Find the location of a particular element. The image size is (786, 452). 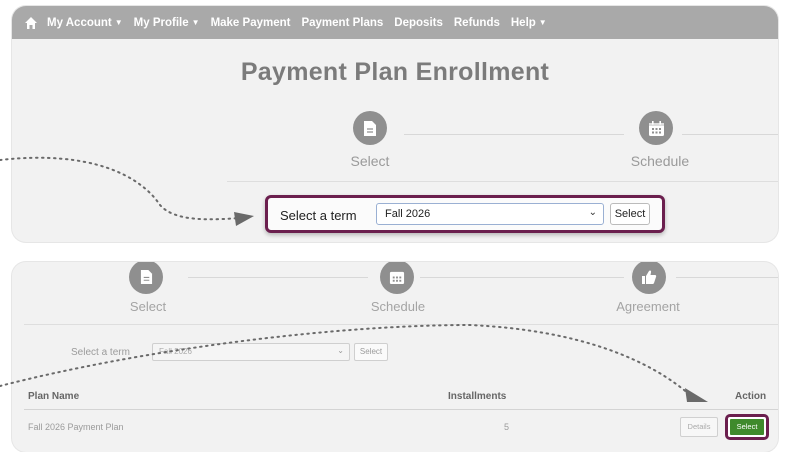

page-title: Payment Plan Enrollment is located at coordinates (395, 72).